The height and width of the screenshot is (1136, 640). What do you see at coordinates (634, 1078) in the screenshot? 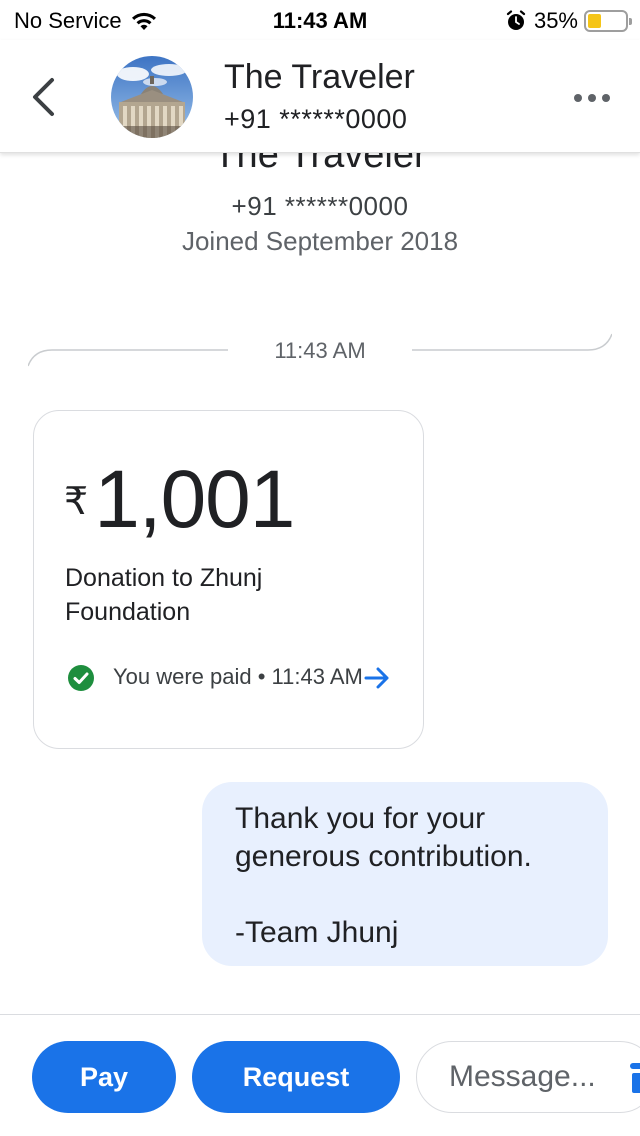
I see `gift-icon` at bounding box center [634, 1078].